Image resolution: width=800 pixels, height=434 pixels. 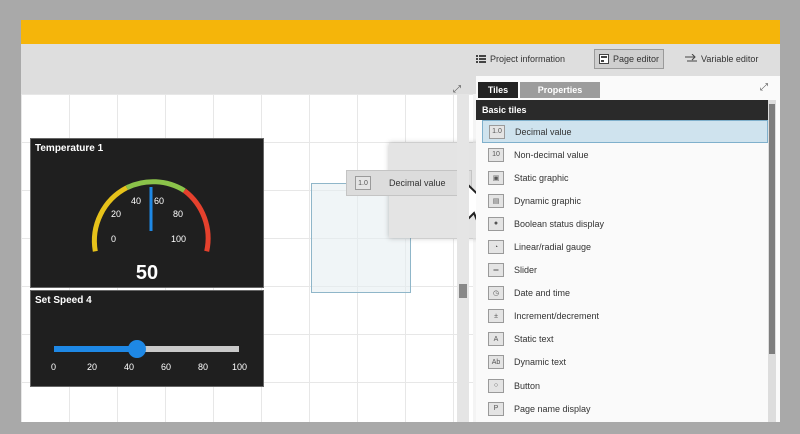 What do you see at coordinates (496, 362) in the screenshot?
I see `dynamic-text-icon: Ab` at bounding box center [496, 362].